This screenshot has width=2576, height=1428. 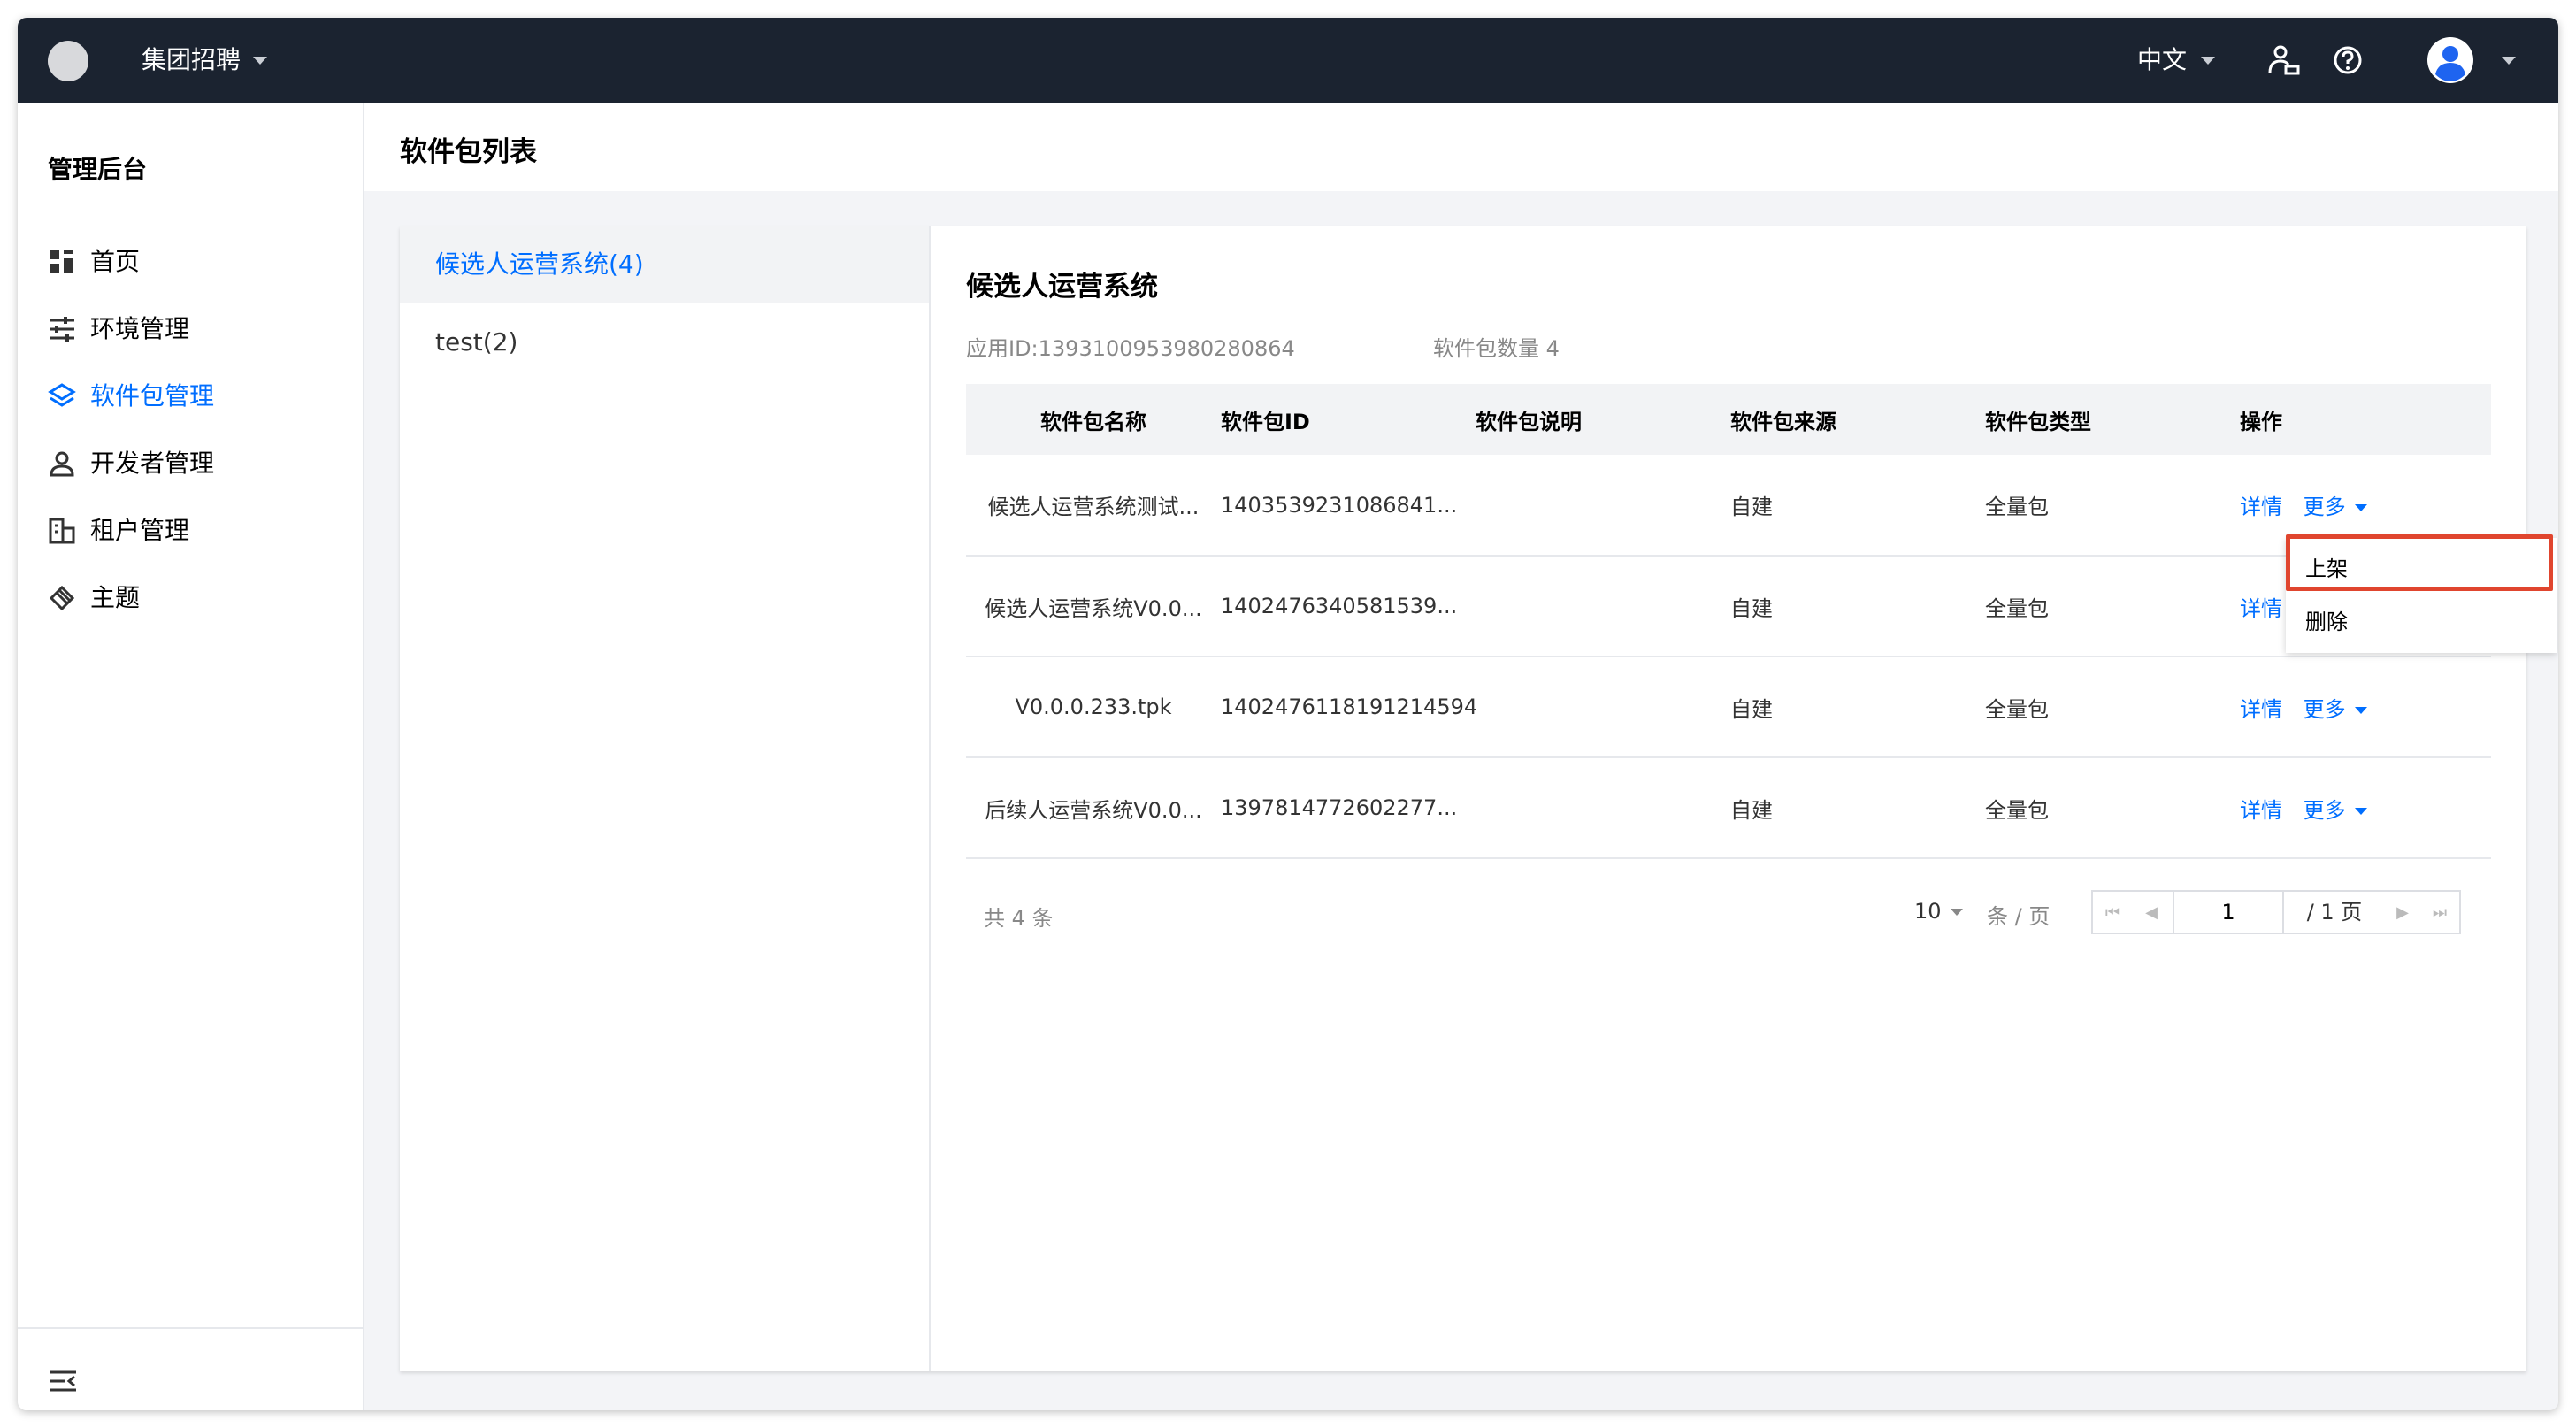 I want to click on building-icon, so click(x=62, y=531).